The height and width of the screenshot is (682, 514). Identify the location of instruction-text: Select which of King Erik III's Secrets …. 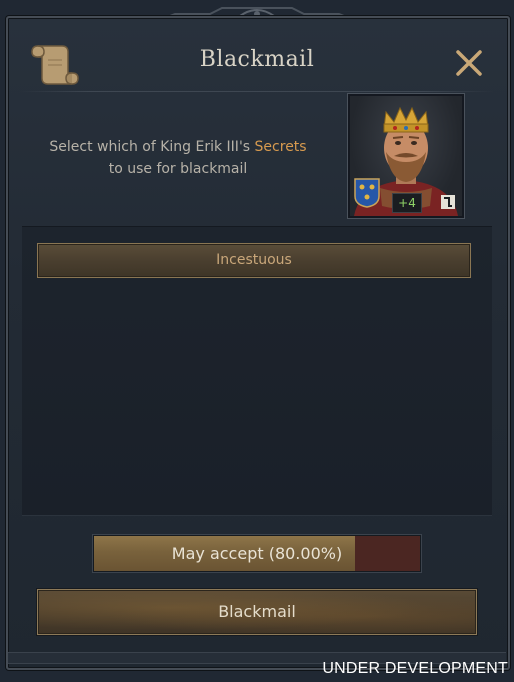
(178, 158).